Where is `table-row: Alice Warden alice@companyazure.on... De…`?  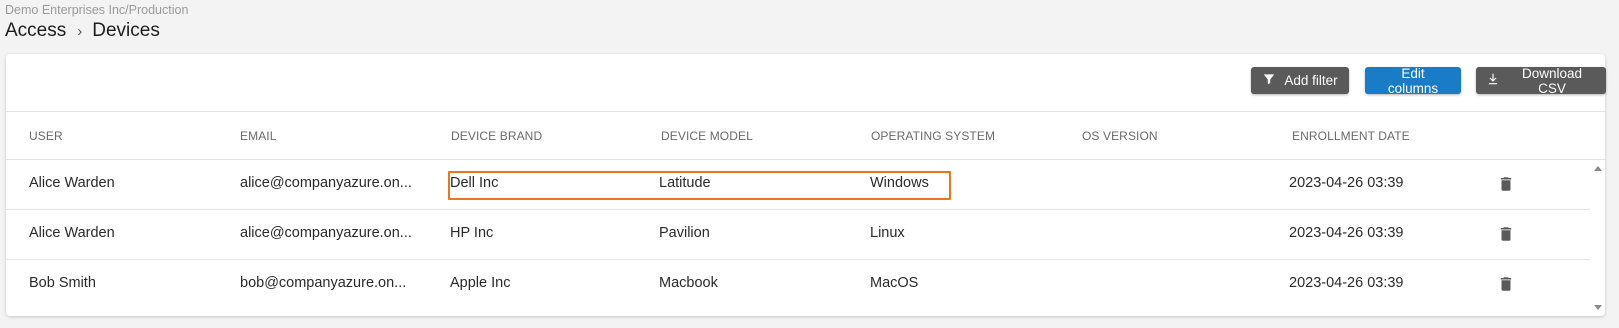
table-row: Alice Warden alice@companyazure.on... De… is located at coordinates (798, 185).